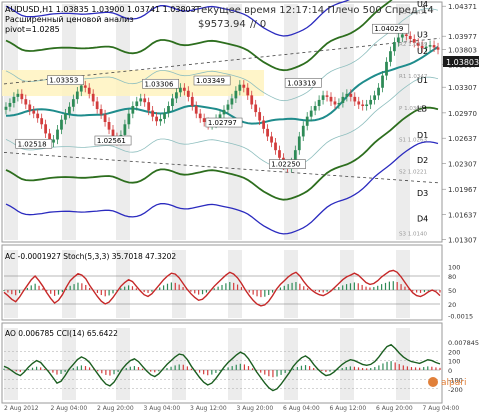 The width and height of the screenshot is (500, 413). I want to click on price-annotation: 1.03349, so click(210, 81).